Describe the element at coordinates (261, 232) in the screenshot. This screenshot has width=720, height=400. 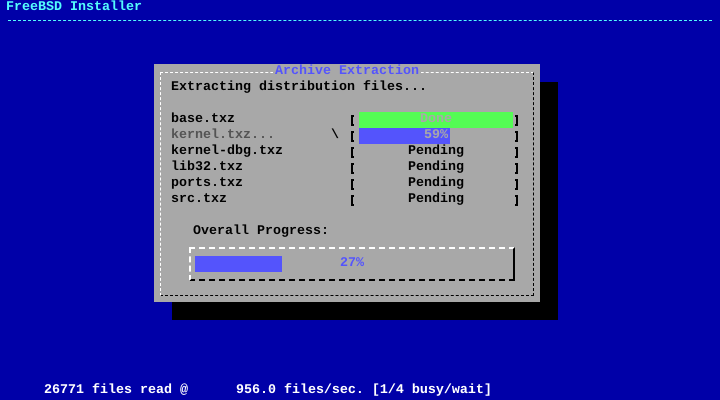
I see `overall-label: Overall Progress:` at that location.